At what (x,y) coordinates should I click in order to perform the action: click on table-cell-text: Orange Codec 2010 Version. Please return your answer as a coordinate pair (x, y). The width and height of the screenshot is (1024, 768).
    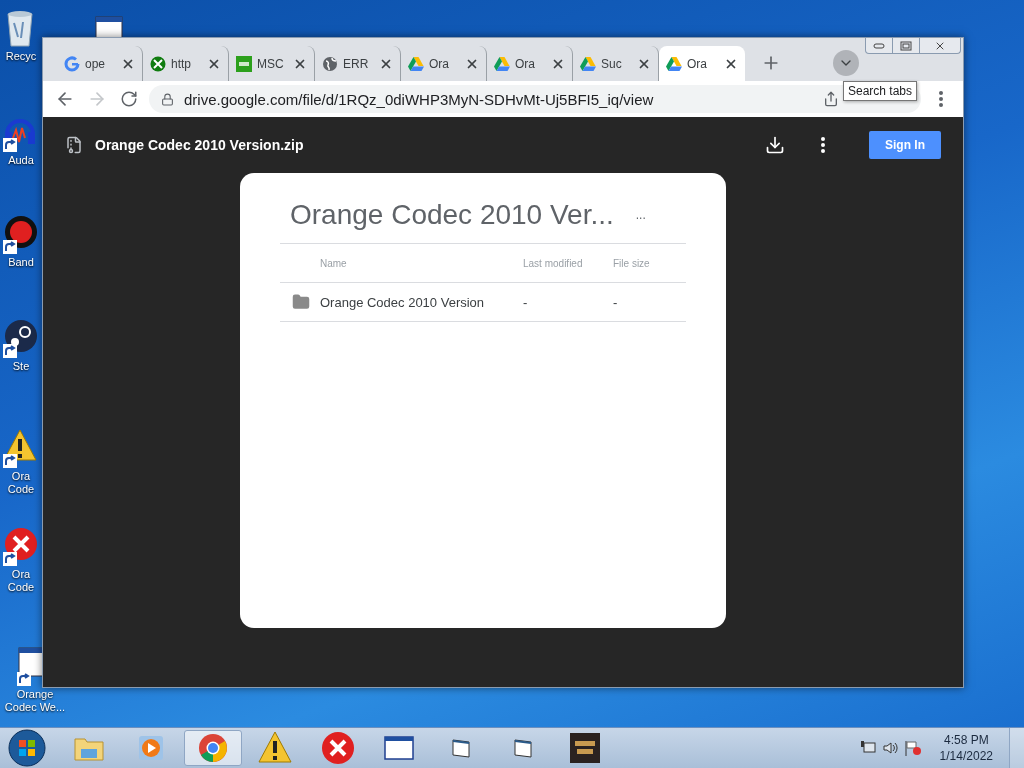
    Looking at the image, I should click on (403, 302).